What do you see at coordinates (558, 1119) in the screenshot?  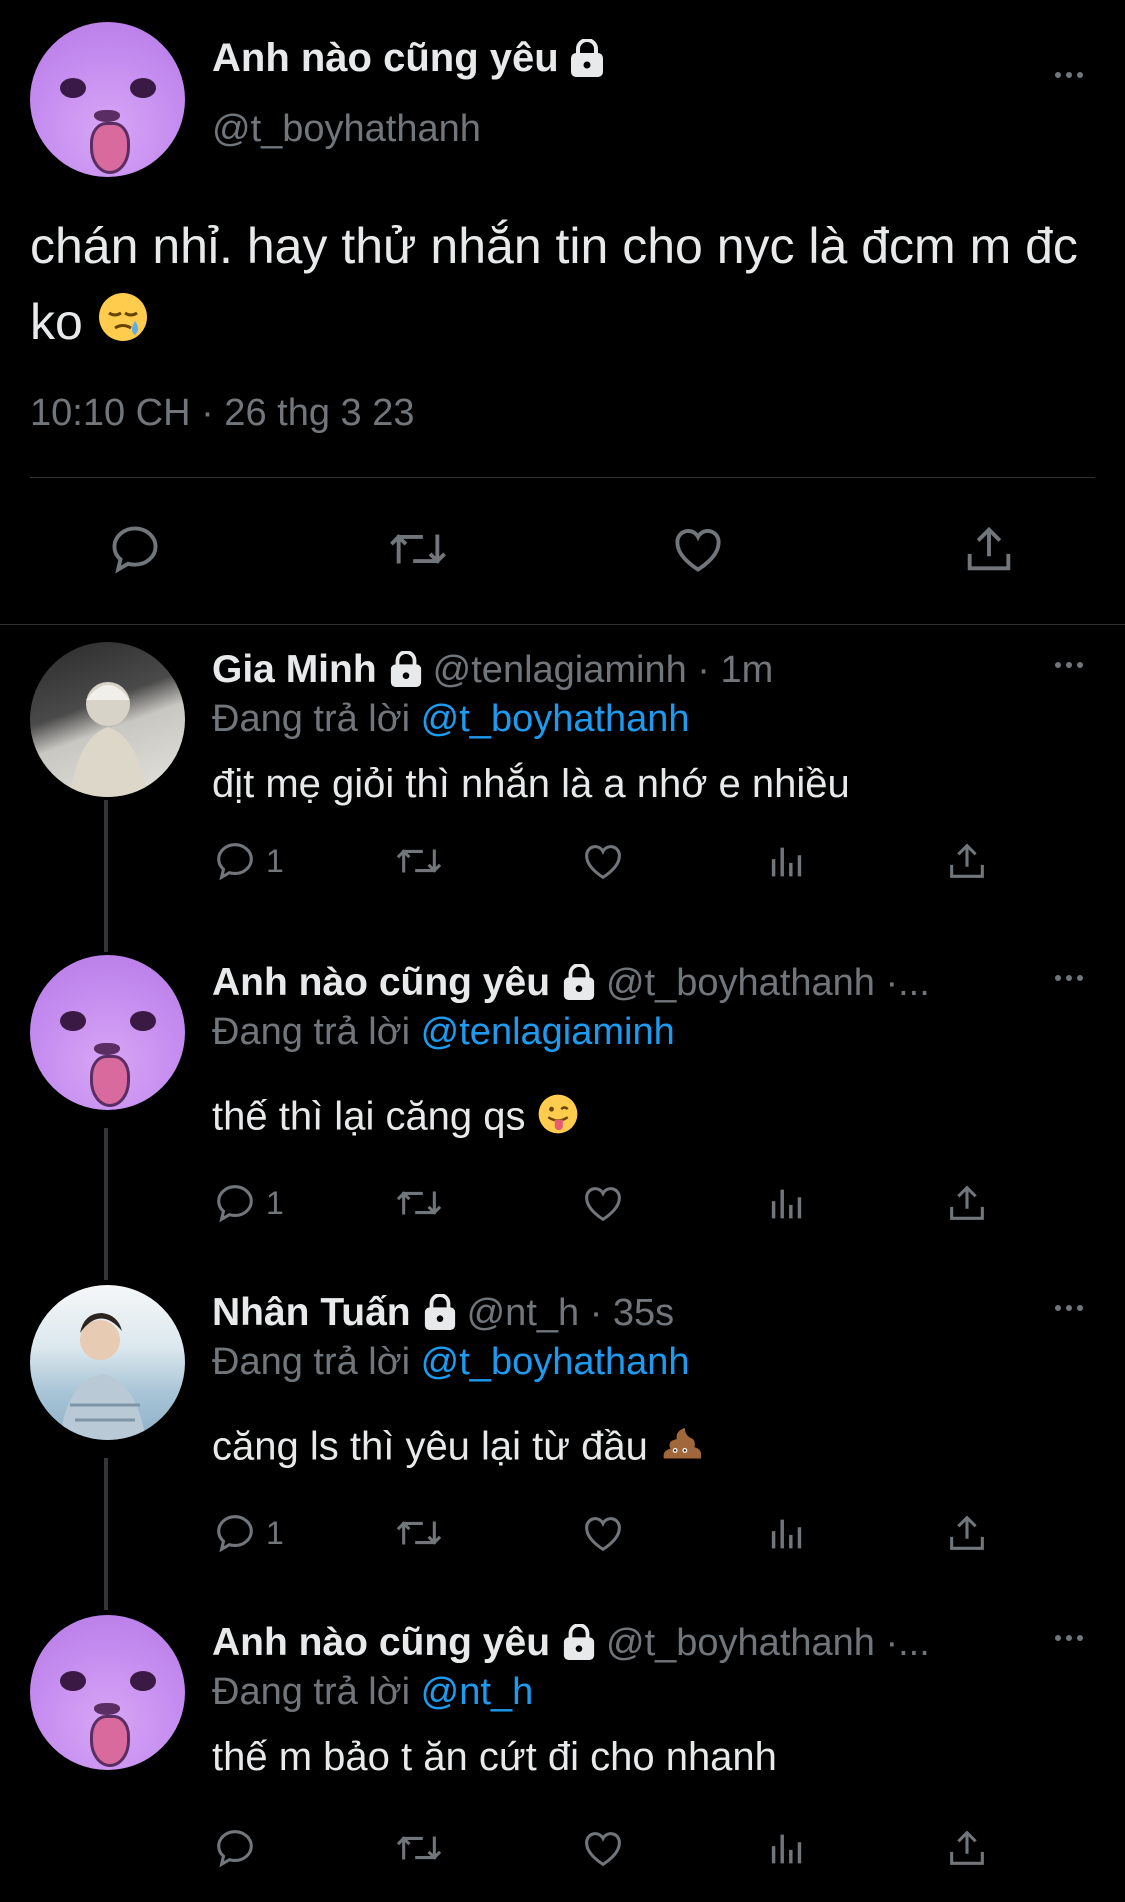 I see `tongue-face-emoji` at bounding box center [558, 1119].